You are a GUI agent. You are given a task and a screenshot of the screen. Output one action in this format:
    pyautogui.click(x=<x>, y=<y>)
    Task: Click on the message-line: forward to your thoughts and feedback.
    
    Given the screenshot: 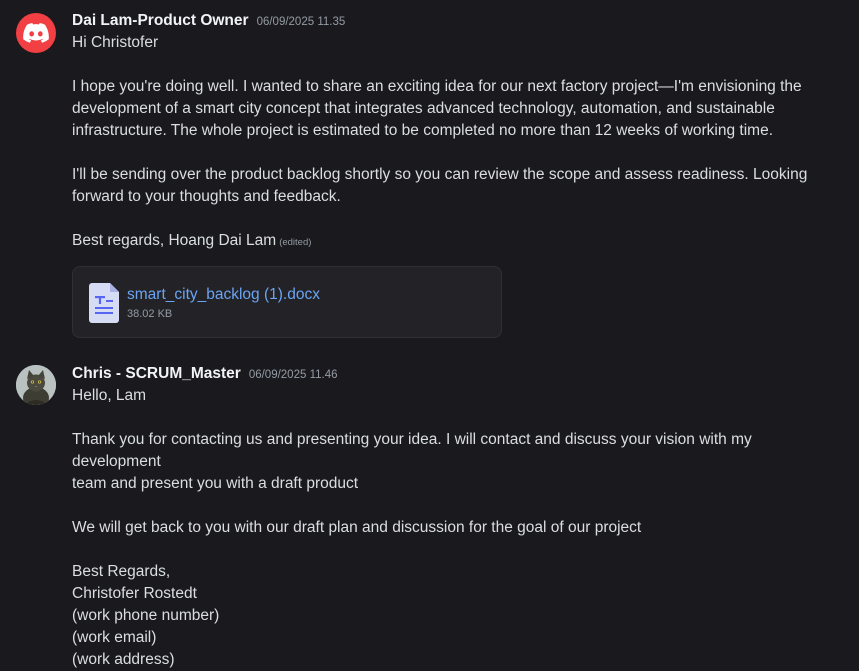 What is the action you would take?
    pyautogui.click(x=206, y=196)
    